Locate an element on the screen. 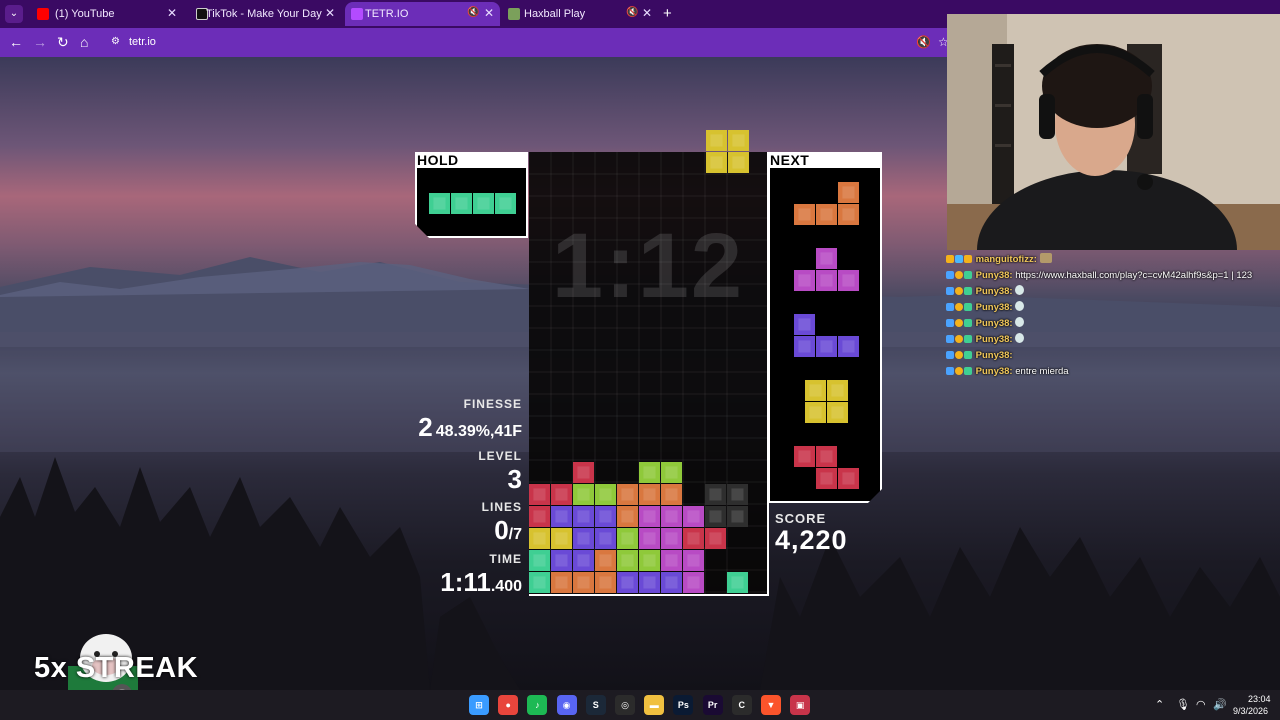  brave-icon: ▼ is located at coordinates (771, 705).